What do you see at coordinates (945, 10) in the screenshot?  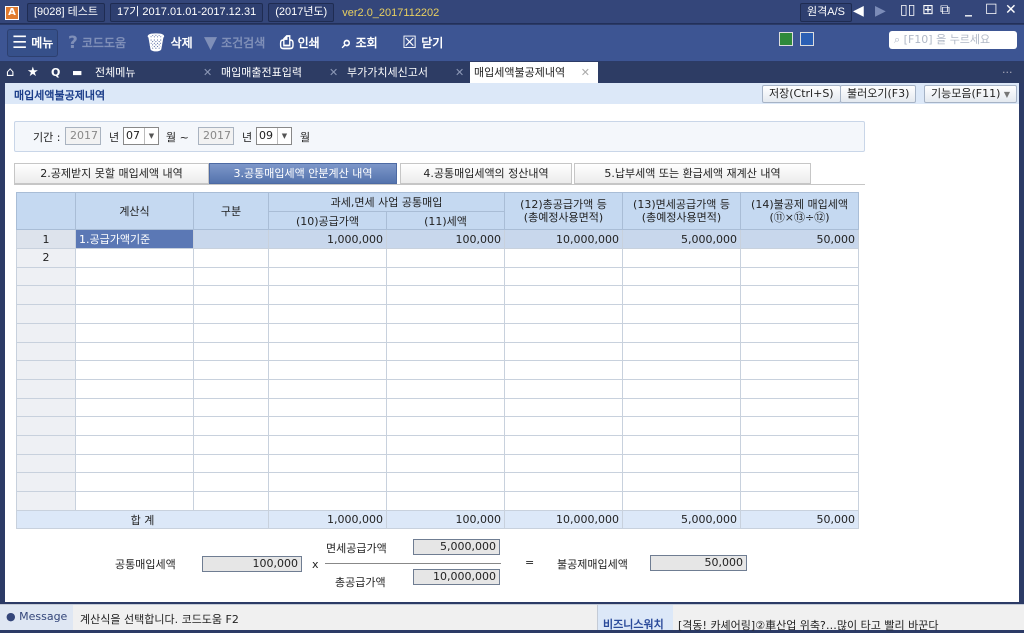 I see `windows-icon: ⧉` at bounding box center [945, 10].